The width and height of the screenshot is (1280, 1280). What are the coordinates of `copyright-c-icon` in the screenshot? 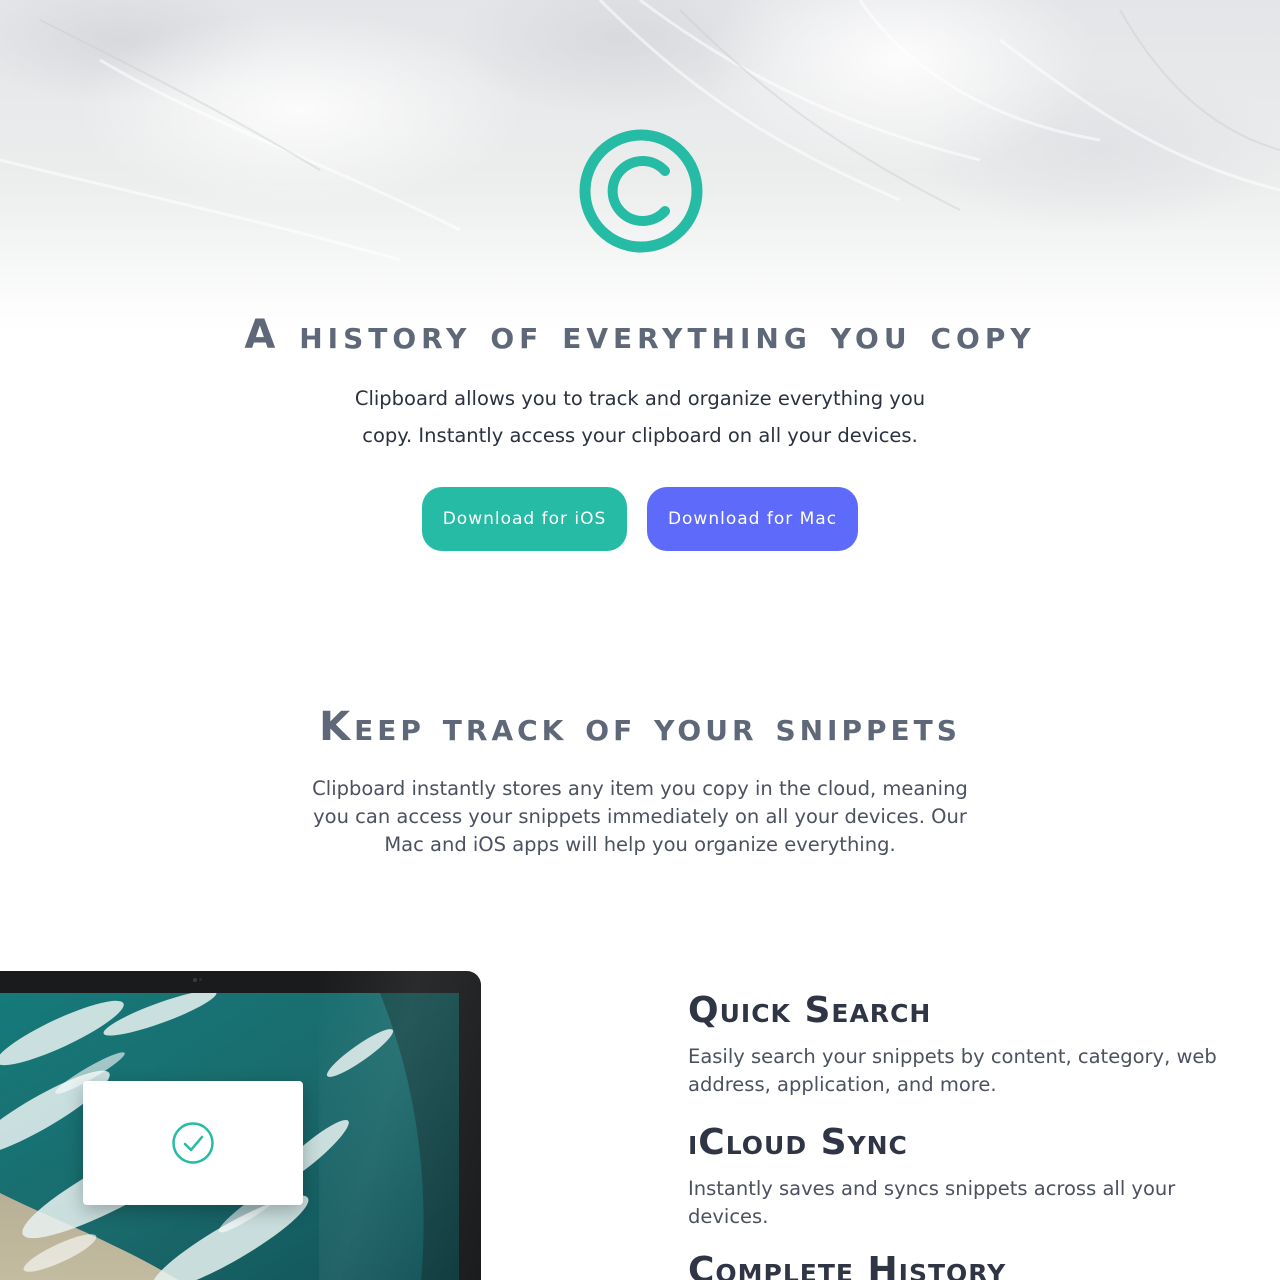 It's located at (641, 191).